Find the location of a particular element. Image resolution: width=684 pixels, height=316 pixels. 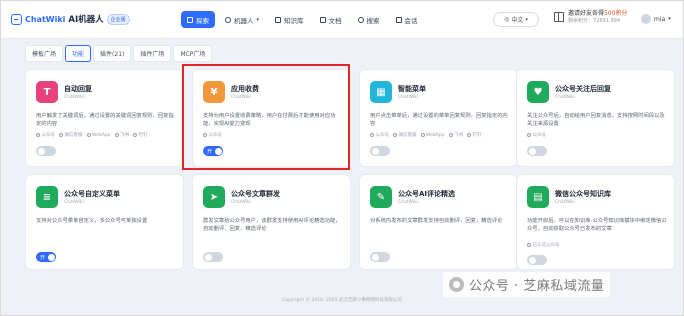

nav-knowledge-base: 知识库 is located at coordinates (289, 19).